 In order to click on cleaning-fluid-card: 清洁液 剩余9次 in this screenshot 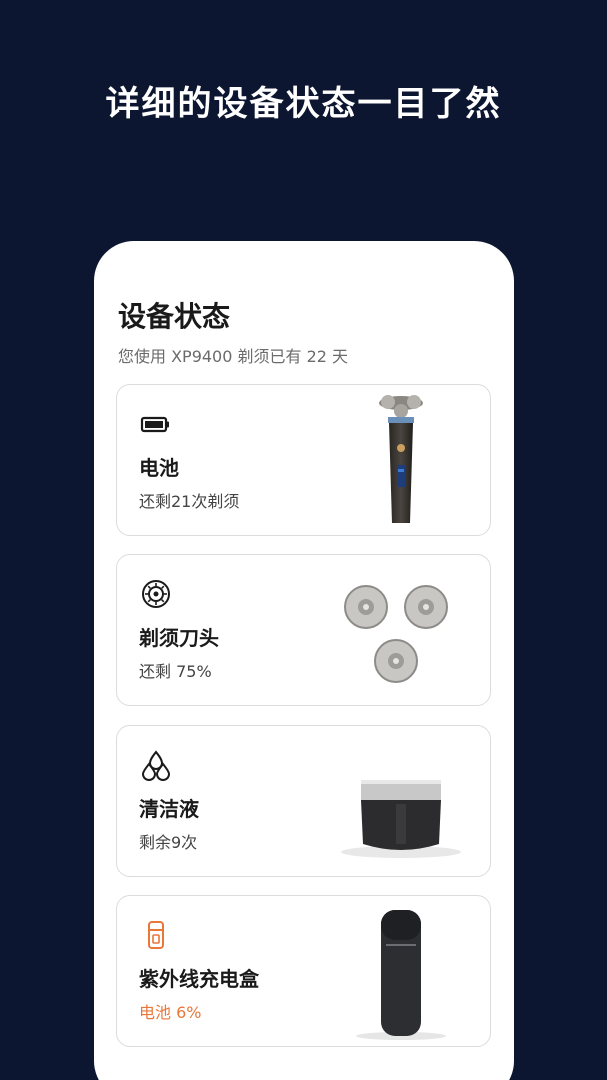, I will do `click(303, 801)`.